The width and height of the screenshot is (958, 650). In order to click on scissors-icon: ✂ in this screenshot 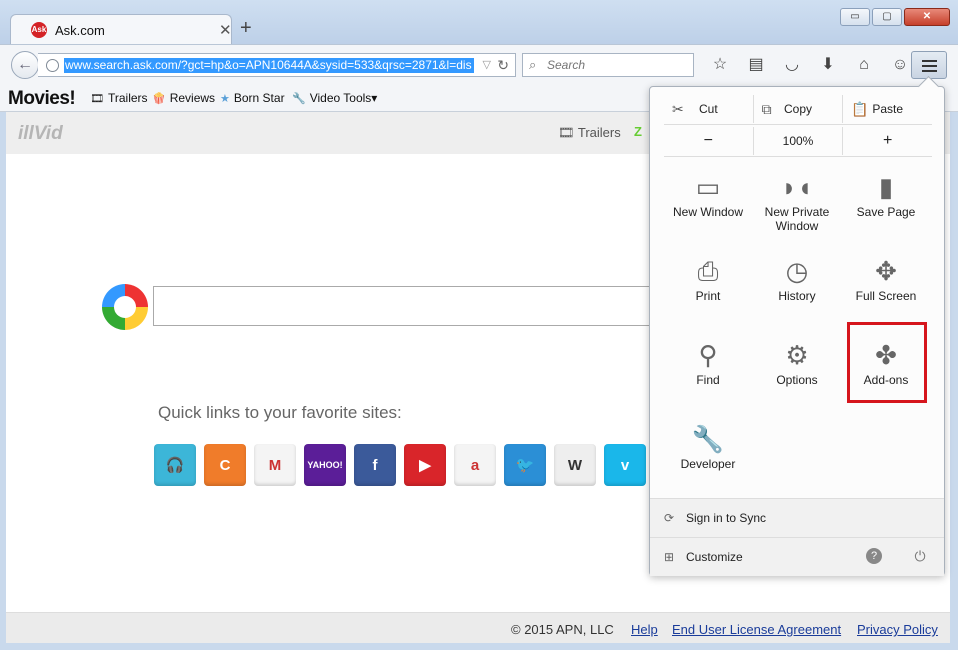, I will do `click(678, 108)`.